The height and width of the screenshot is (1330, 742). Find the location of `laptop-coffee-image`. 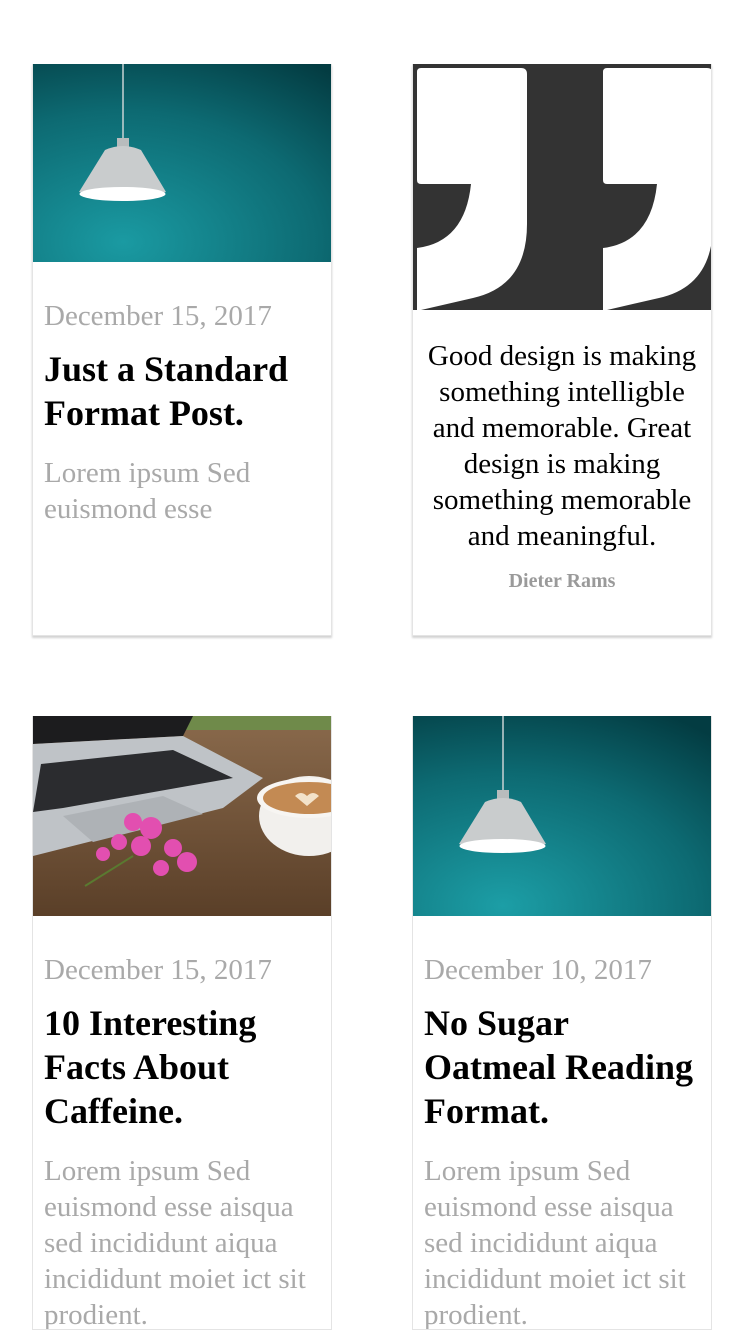

laptop-coffee-image is located at coordinates (182, 816).